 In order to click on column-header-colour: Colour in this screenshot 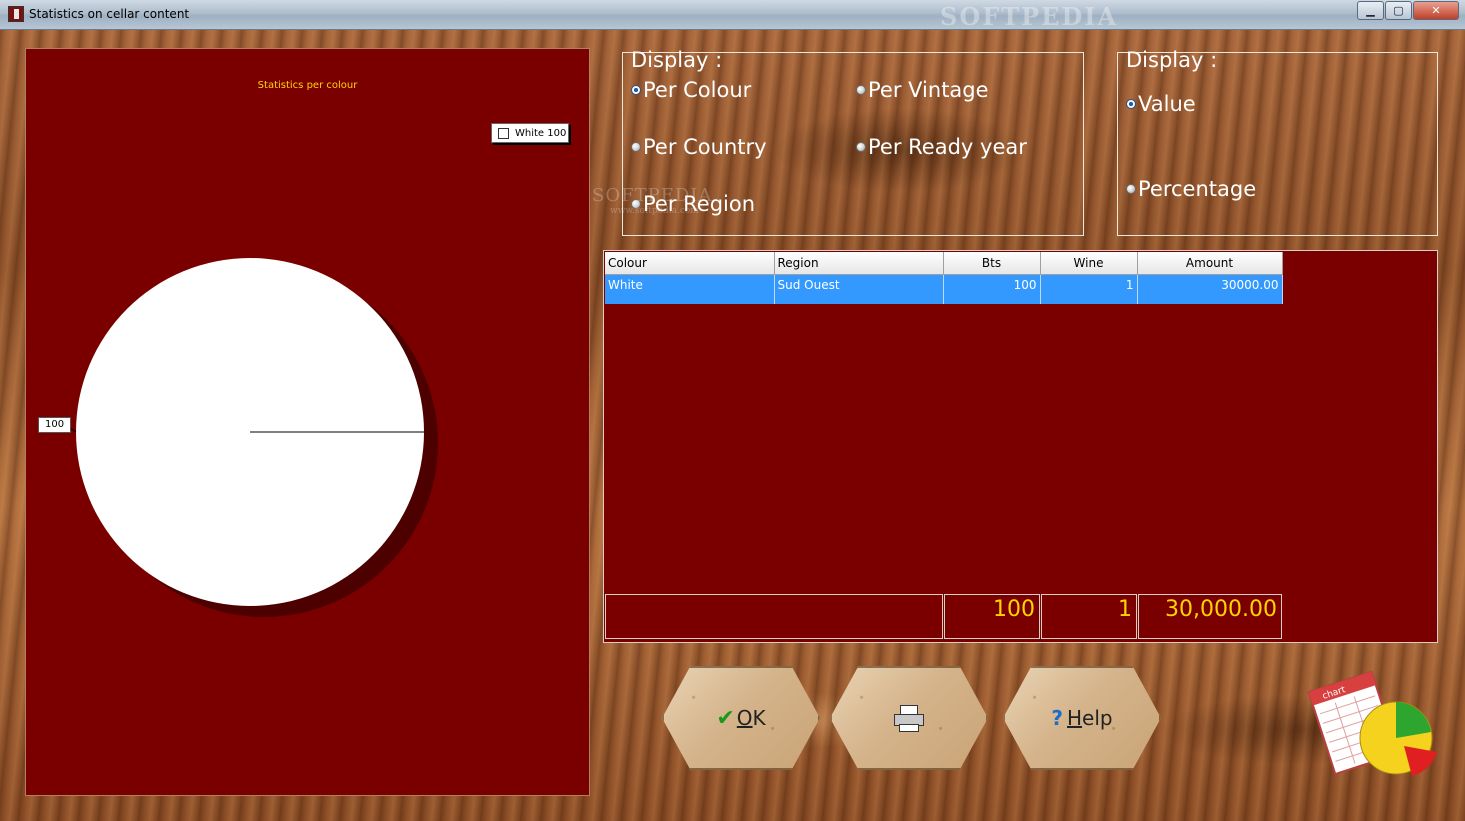, I will do `click(690, 263)`.